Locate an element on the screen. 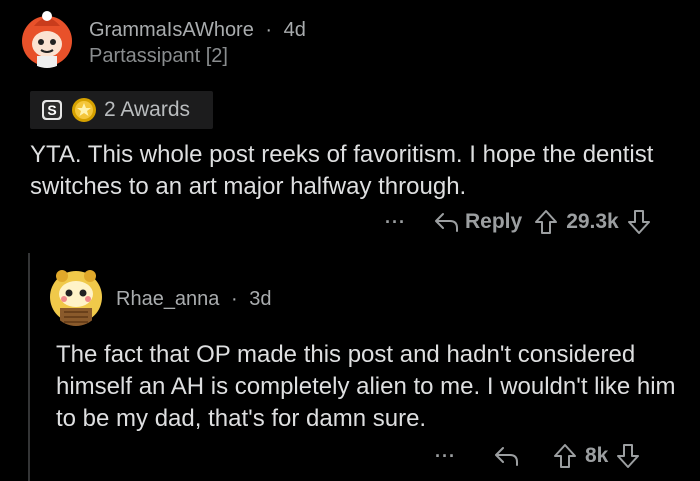  gold-award-icon is located at coordinates (84, 110).